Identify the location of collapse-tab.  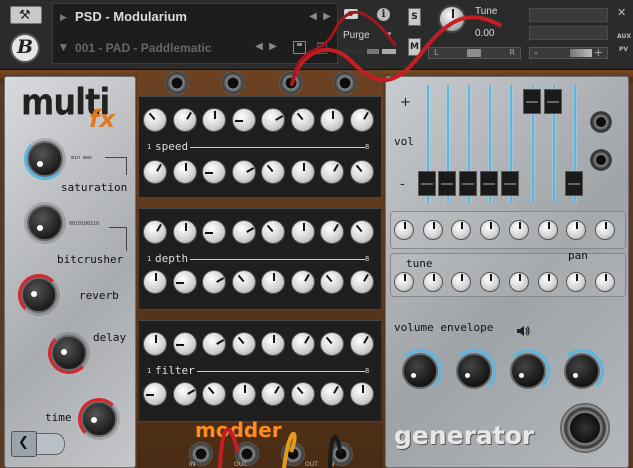
(49, 444).